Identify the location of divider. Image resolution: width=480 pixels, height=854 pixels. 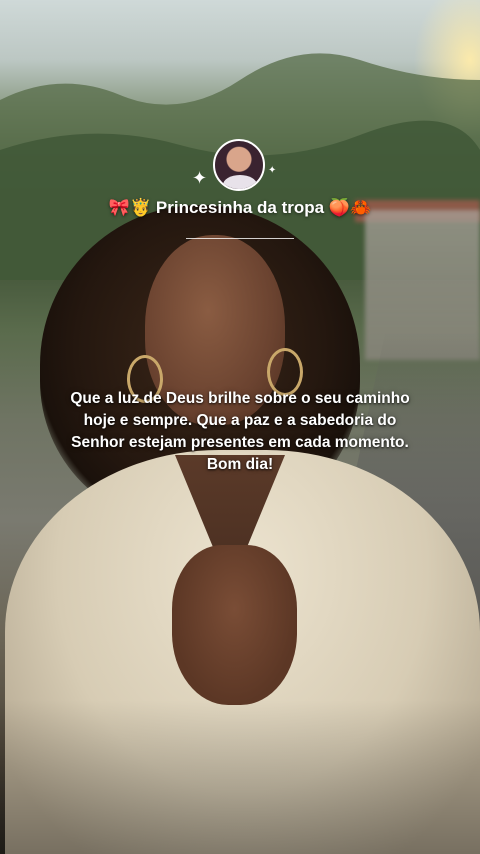
(240, 238).